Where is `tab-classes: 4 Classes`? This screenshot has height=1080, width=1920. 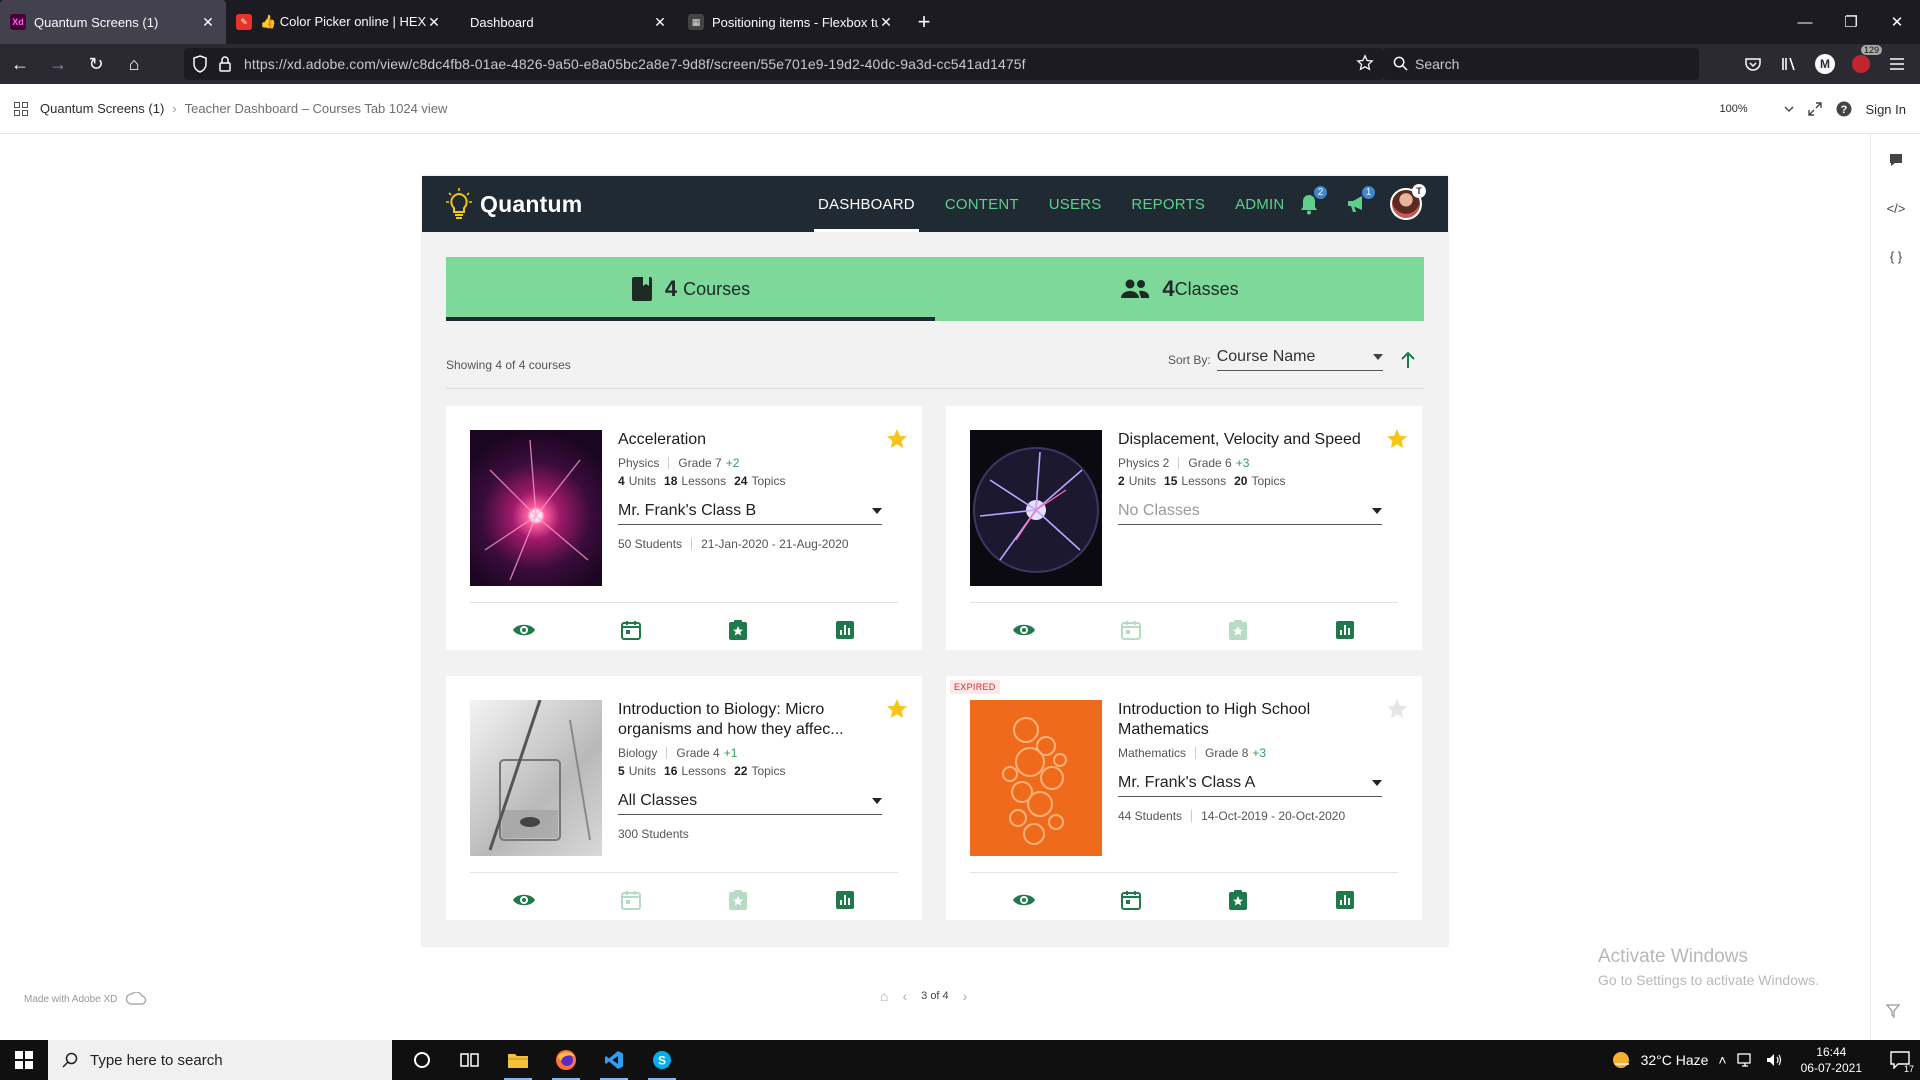
tab-classes: 4 Classes is located at coordinates (1179, 289).